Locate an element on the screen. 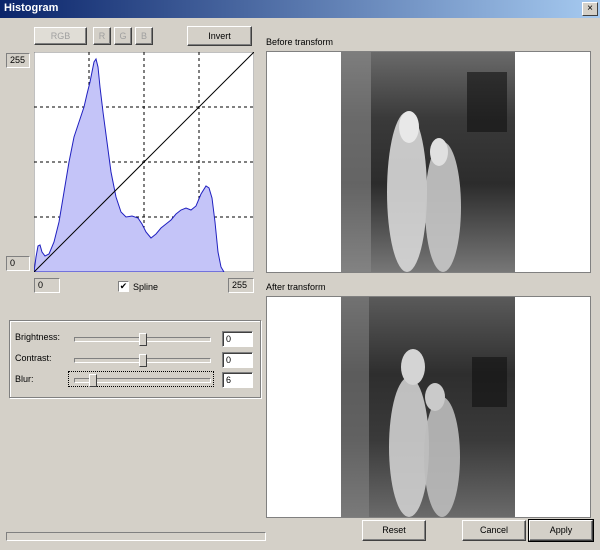 The height and width of the screenshot is (550, 600). brightness-label: Brightness: is located at coordinates (38, 337).